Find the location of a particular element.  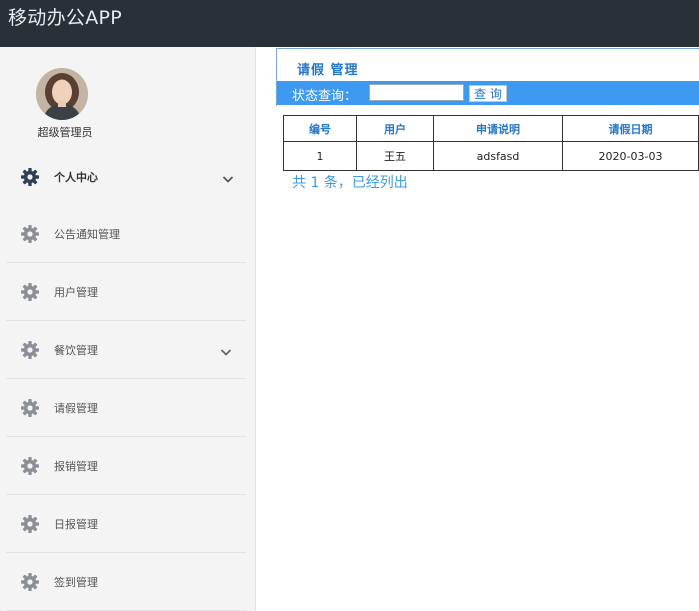

cell-description: adsfasd is located at coordinates (498, 156).